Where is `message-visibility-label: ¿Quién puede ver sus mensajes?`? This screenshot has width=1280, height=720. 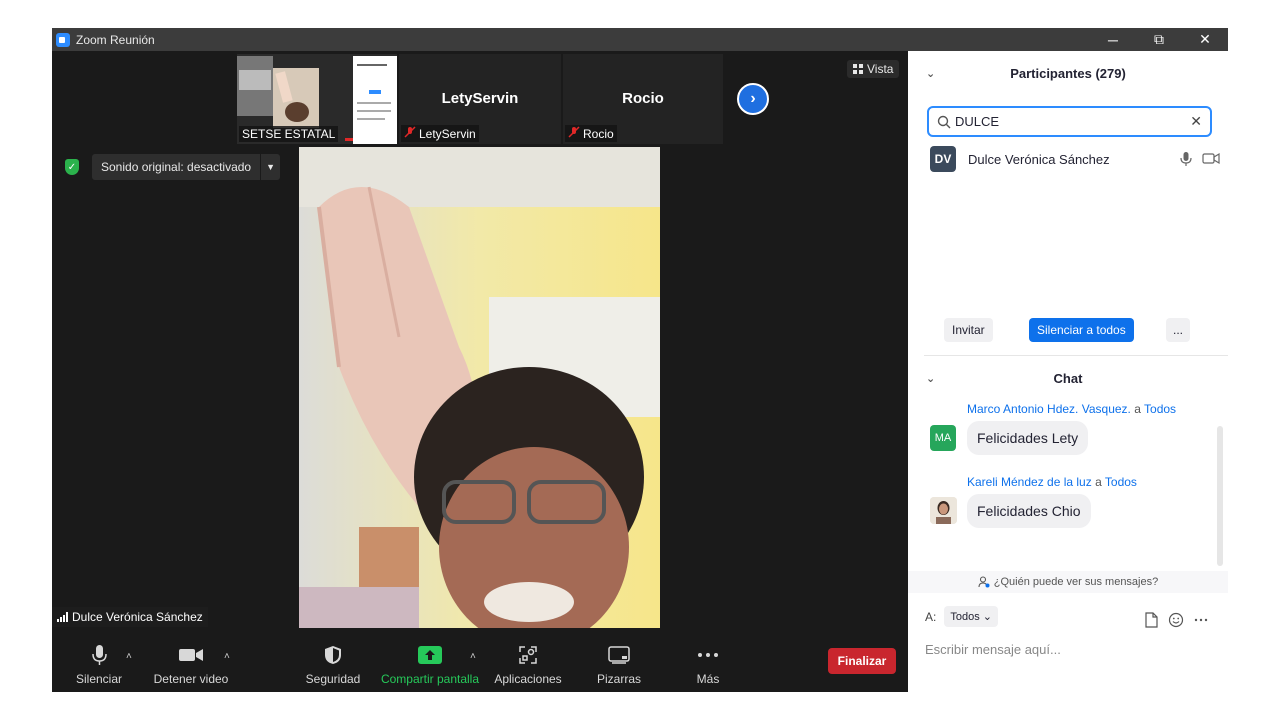 message-visibility-label: ¿Quién puede ver sus mensajes? is located at coordinates (1076, 582).